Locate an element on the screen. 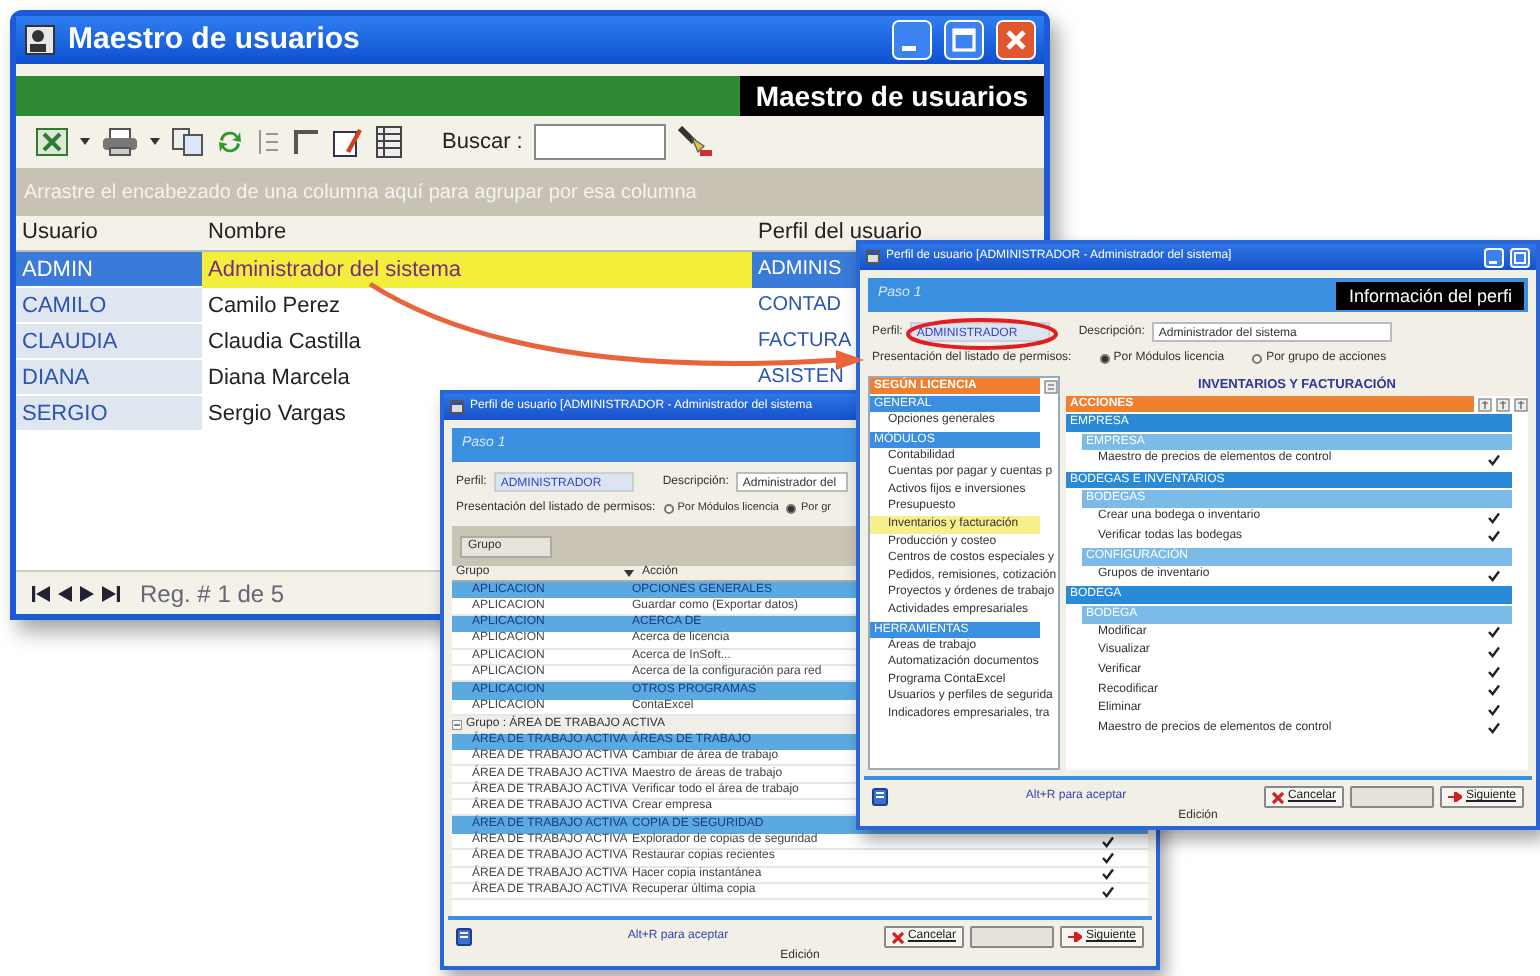  close-button is located at coordinates (1016, 40).